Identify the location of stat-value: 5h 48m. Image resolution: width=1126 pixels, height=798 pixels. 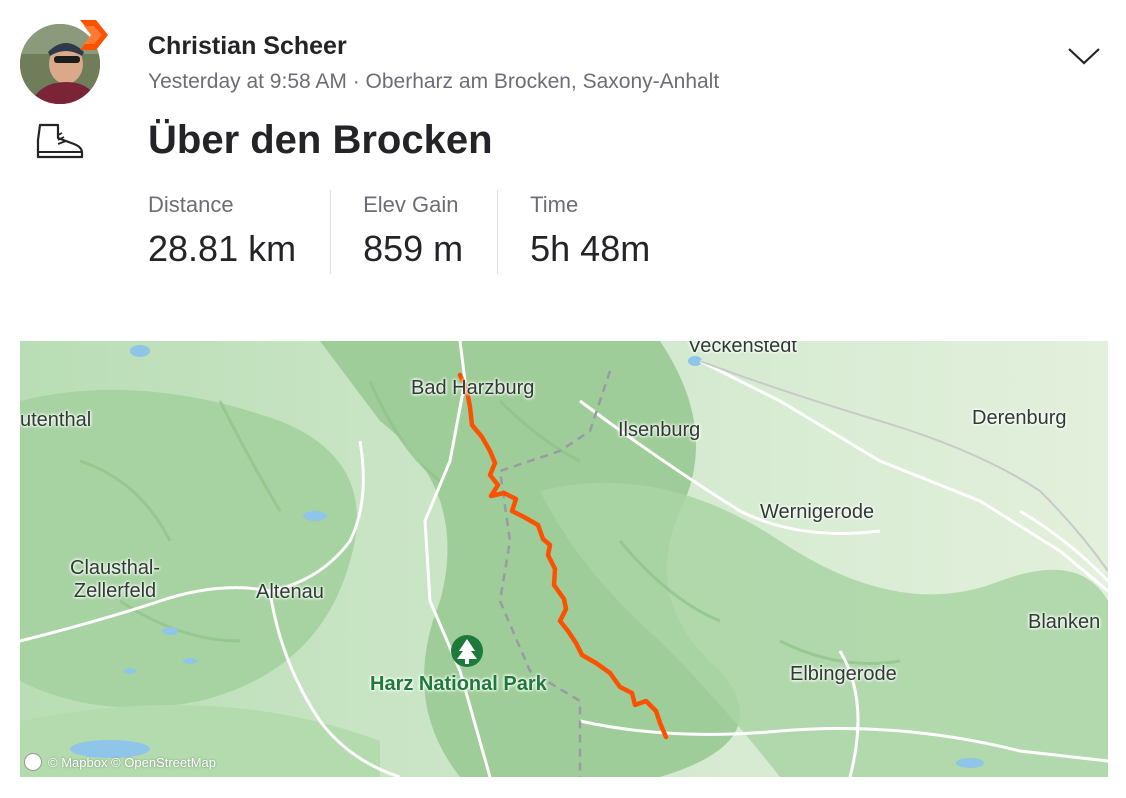
(590, 248).